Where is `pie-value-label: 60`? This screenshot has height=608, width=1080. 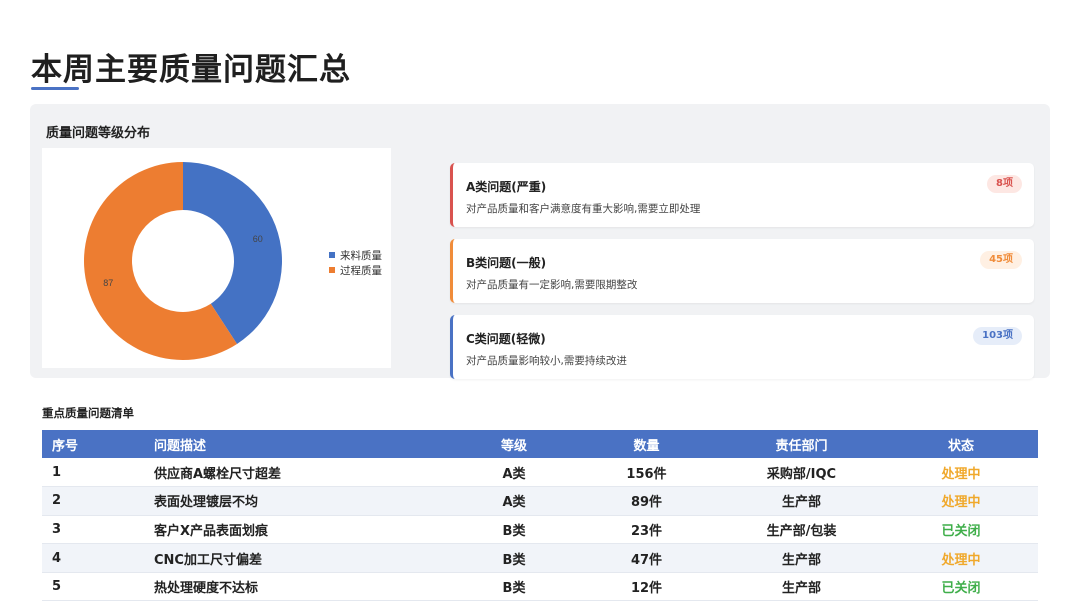 pie-value-label: 60 is located at coordinates (258, 239).